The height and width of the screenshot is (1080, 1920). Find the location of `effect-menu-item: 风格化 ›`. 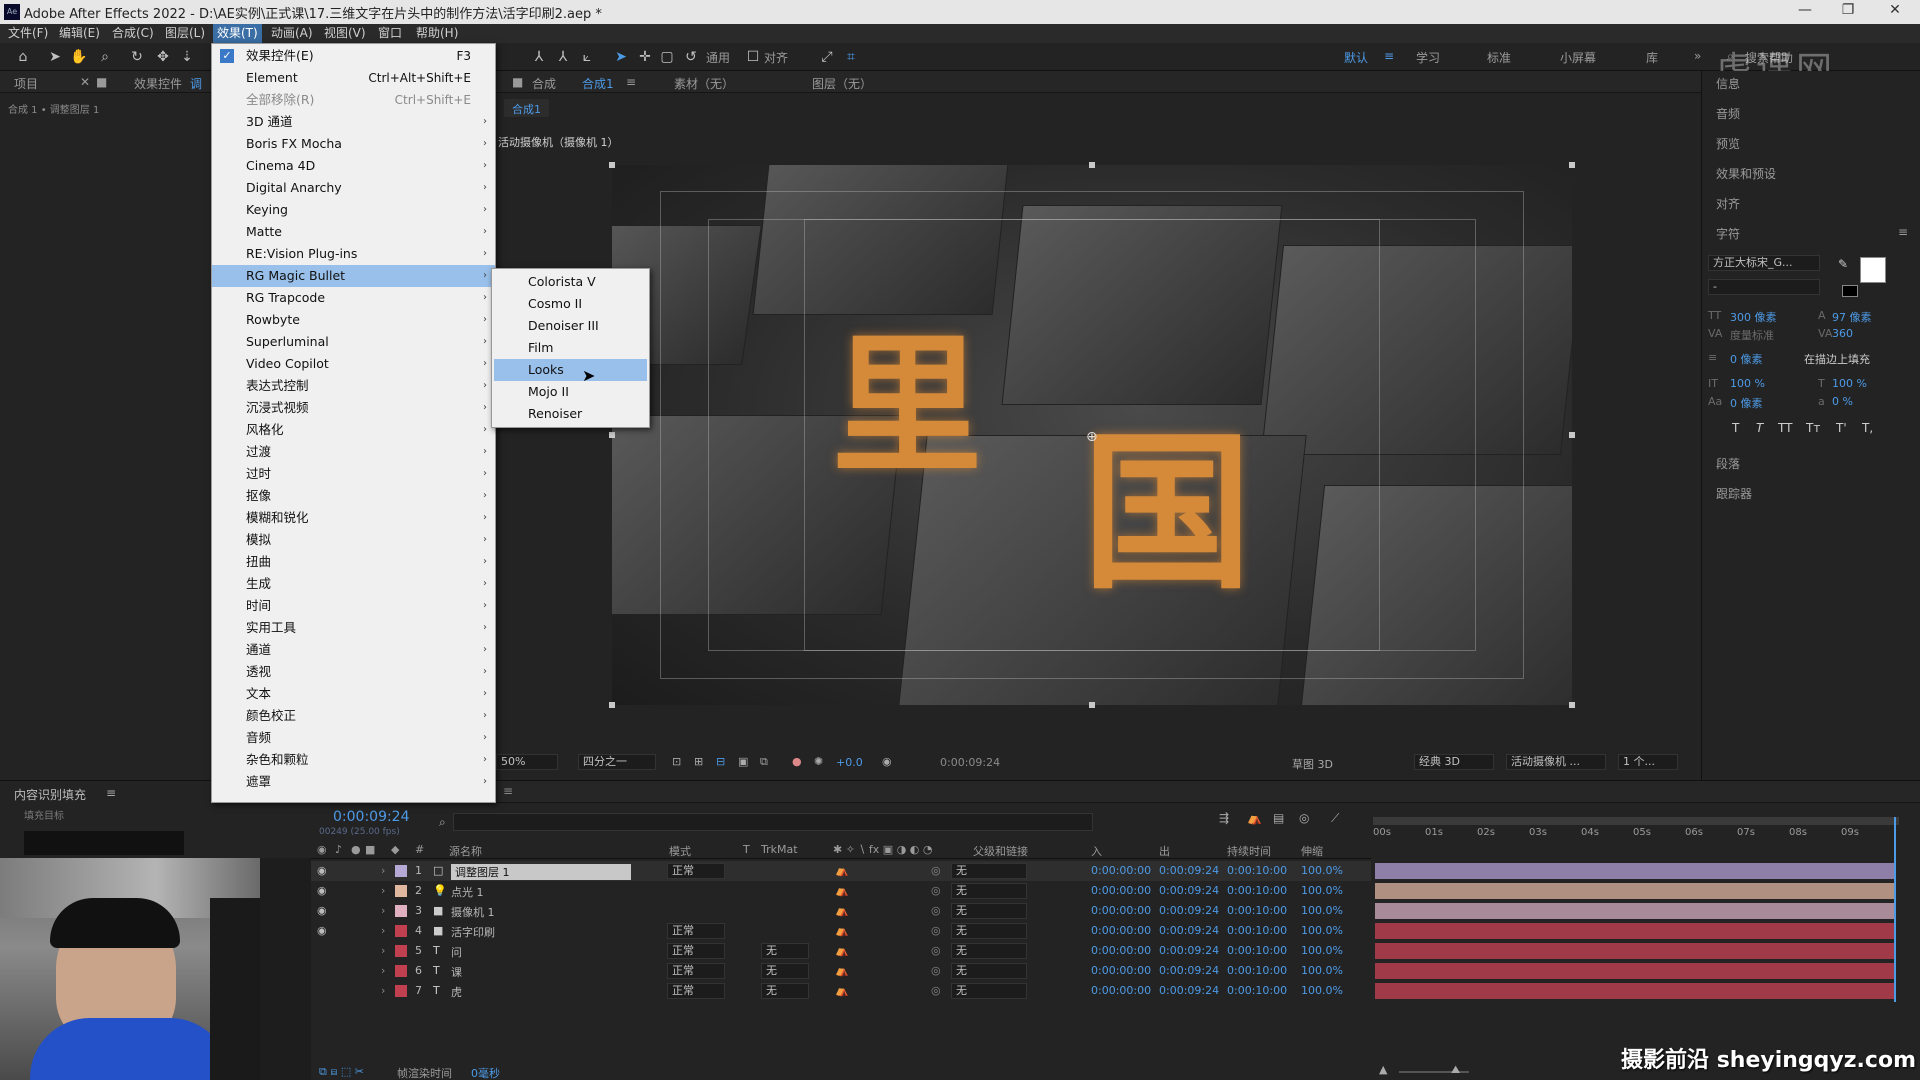

effect-menu-item: 风格化 › is located at coordinates (353, 430).